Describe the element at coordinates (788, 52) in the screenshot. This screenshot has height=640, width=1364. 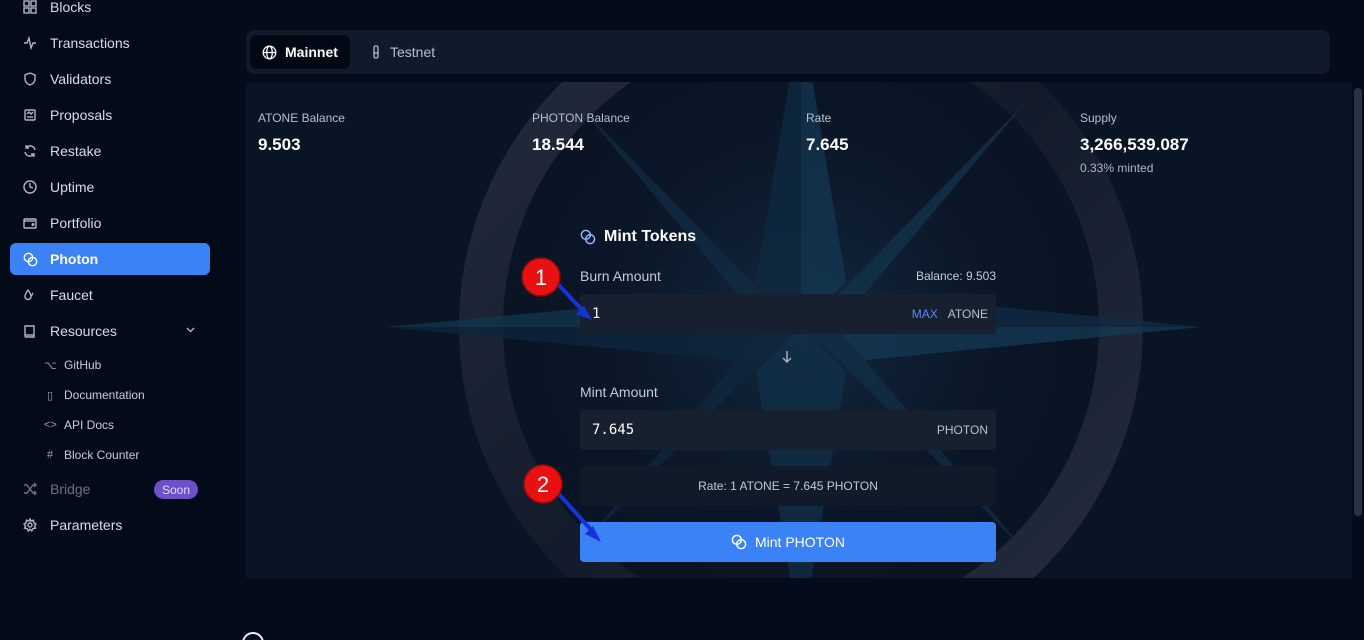
I see `network-switcher: Mainnet Testnet` at that location.